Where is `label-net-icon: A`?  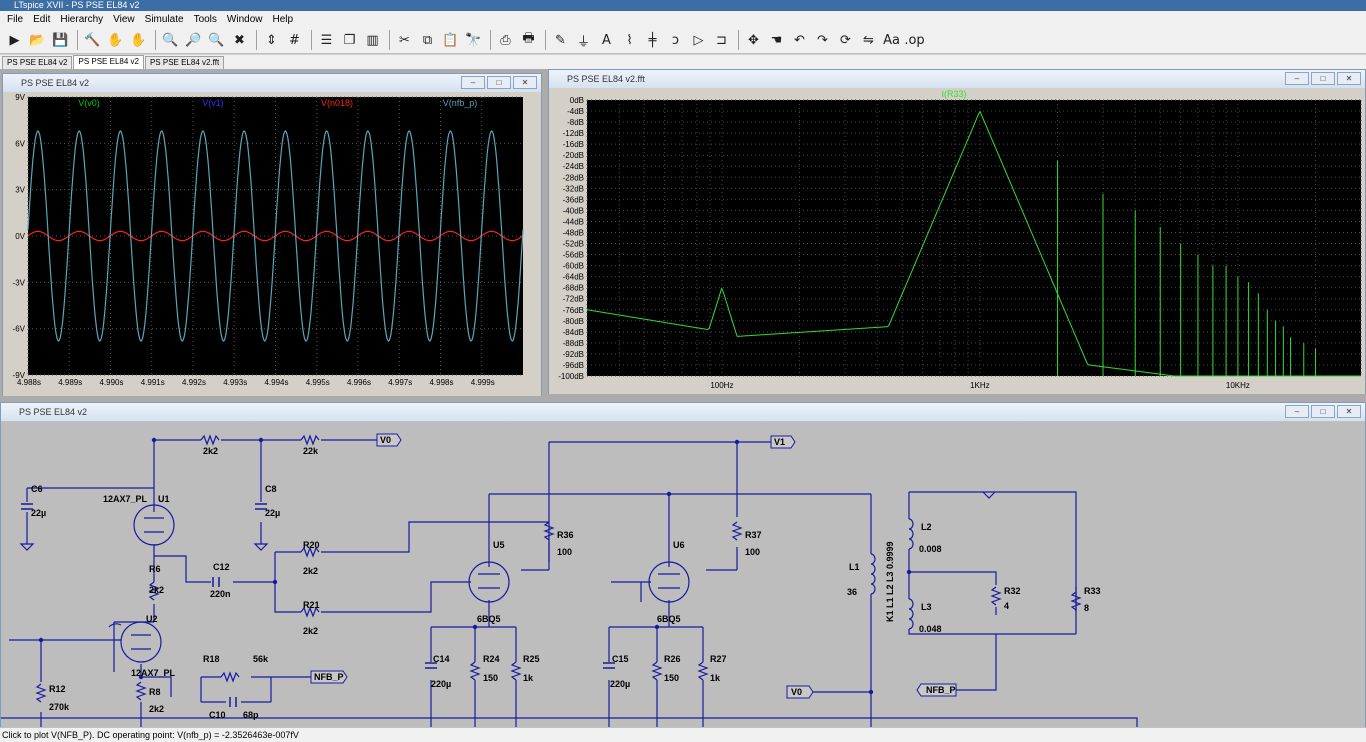 label-net-icon: A is located at coordinates (606, 40).